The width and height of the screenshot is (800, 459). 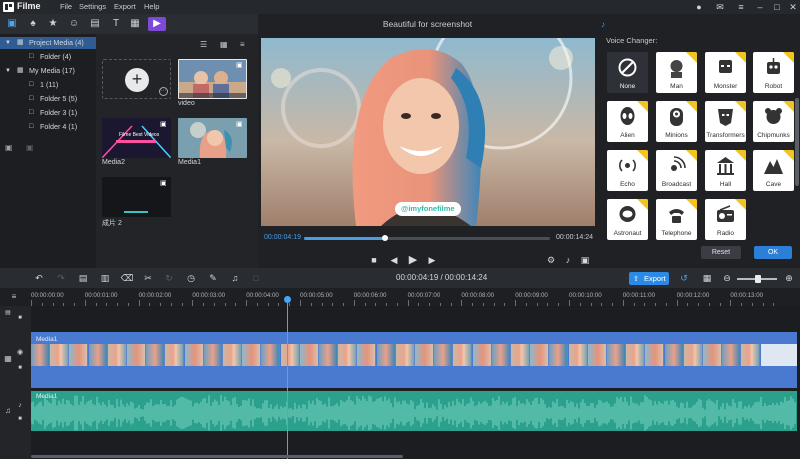 I want to click on element-library-icon: ▦, so click(x=135, y=24).